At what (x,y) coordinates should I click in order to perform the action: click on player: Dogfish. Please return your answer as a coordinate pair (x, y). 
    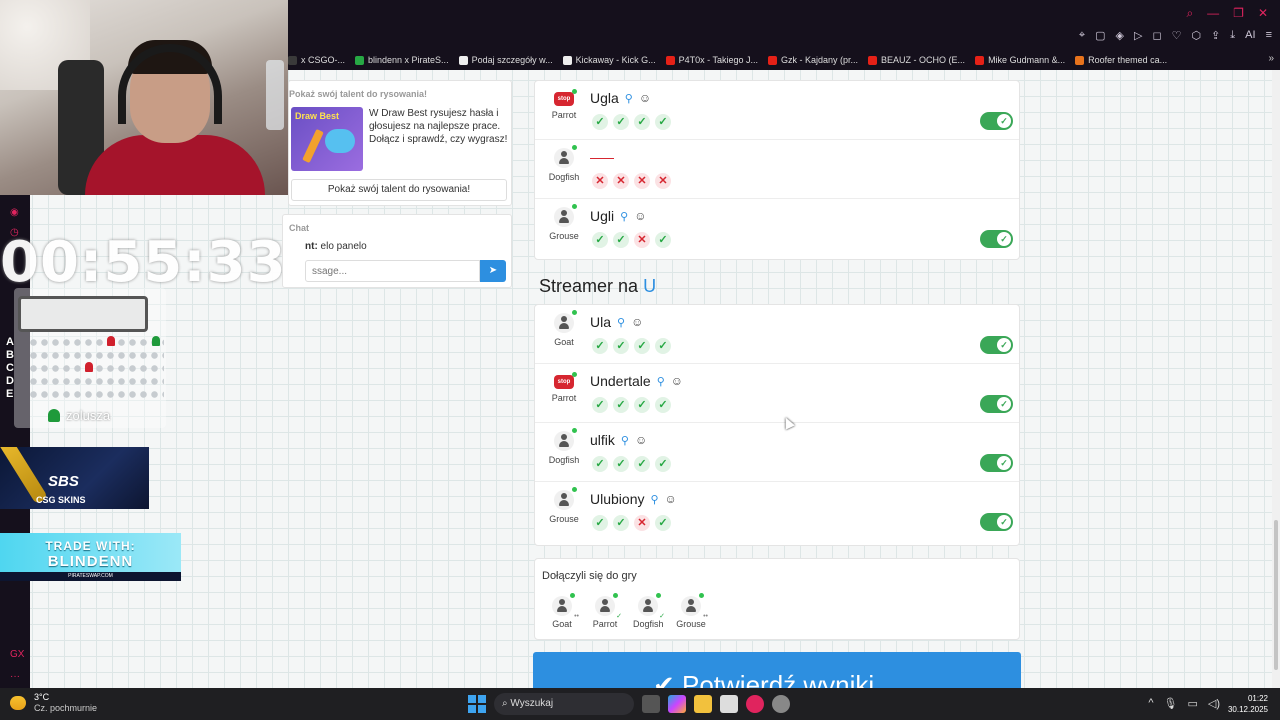
    Looking at the image, I should click on (564, 446).